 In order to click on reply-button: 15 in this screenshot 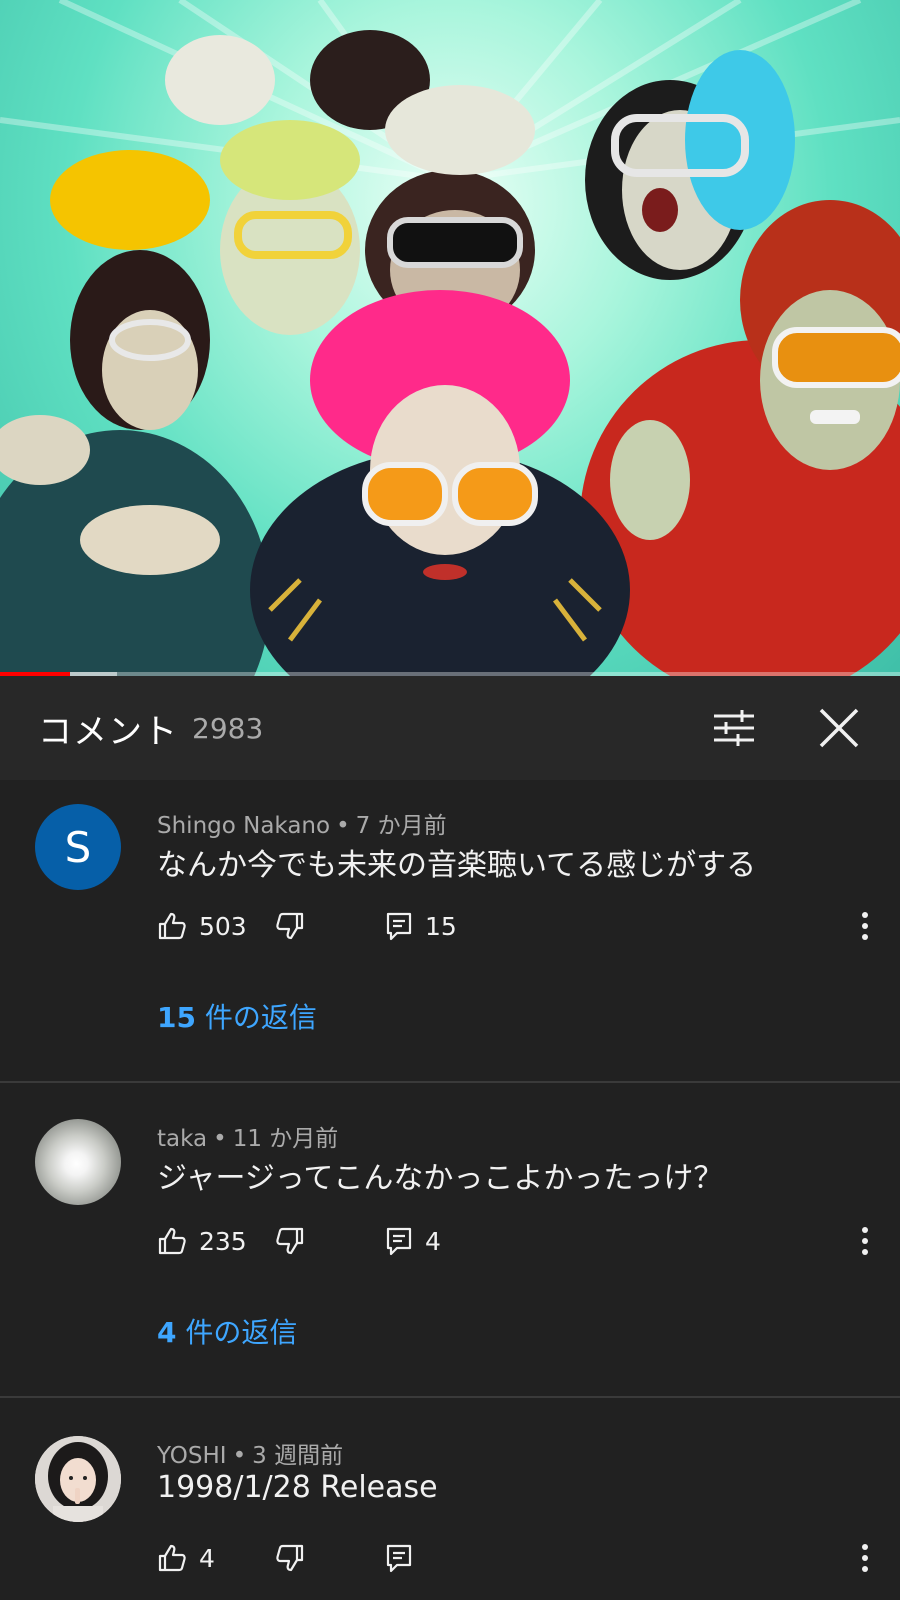, I will do `click(421, 926)`.